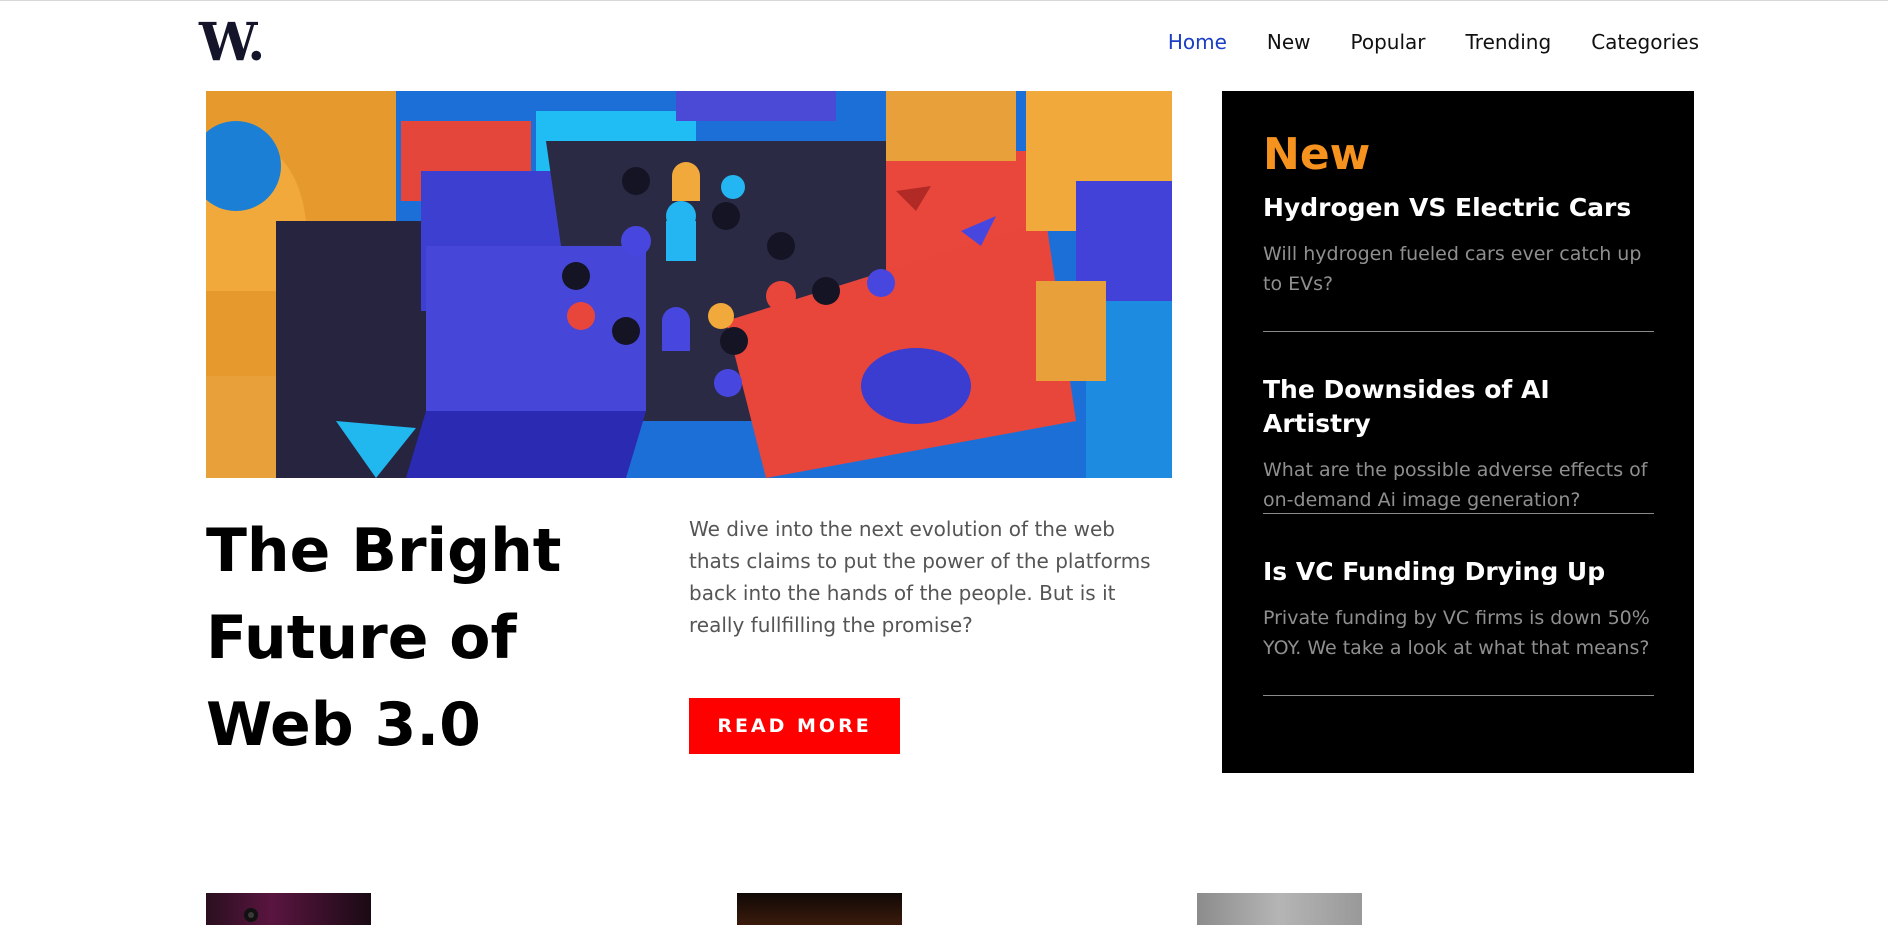 The height and width of the screenshot is (925, 1888). What do you see at coordinates (944, 45) in the screenshot?
I see `site-header: W. Home New Popular Trending Categories` at bounding box center [944, 45].